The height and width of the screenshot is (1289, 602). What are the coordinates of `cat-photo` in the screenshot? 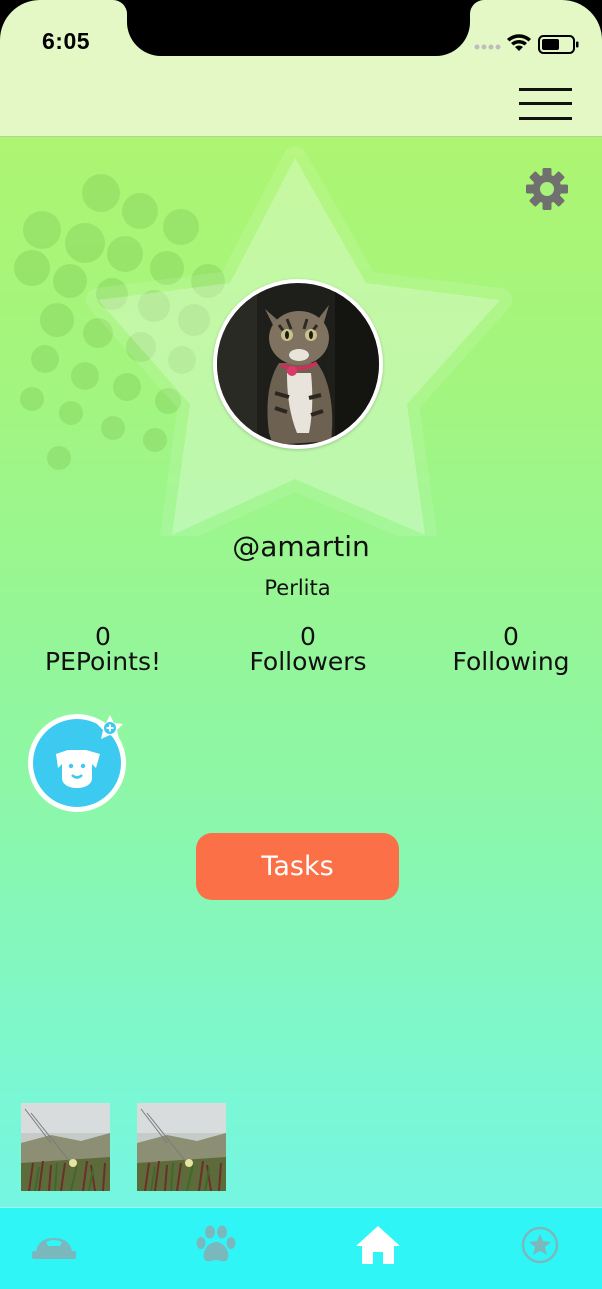 It's located at (298, 364).